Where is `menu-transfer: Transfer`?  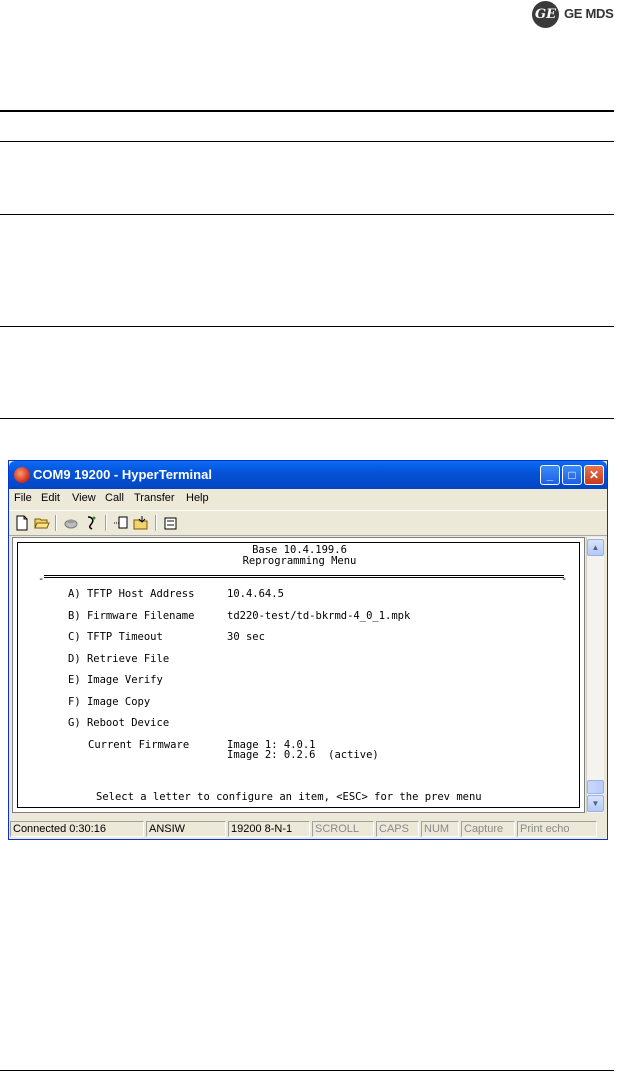 menu-transfer: Transfer is located at coordinates (154, 498).